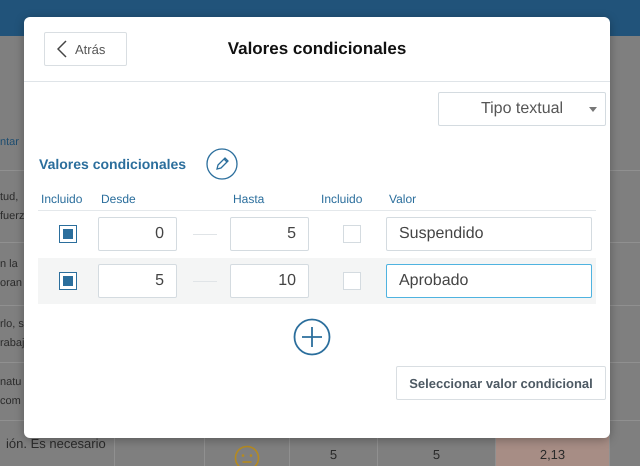 This screenshot has height=466, width=640. What do you see at coordinates (137, 234) in the screenshot?
I see `from-field: 0` at bounding box center [137, 234].